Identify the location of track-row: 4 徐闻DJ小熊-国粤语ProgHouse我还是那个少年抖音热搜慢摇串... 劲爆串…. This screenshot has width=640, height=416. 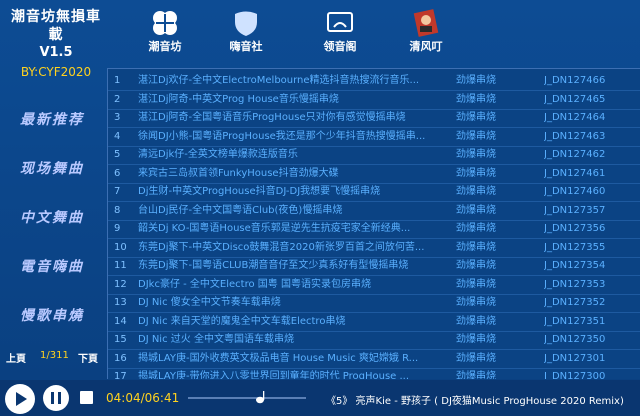
(374, 137).